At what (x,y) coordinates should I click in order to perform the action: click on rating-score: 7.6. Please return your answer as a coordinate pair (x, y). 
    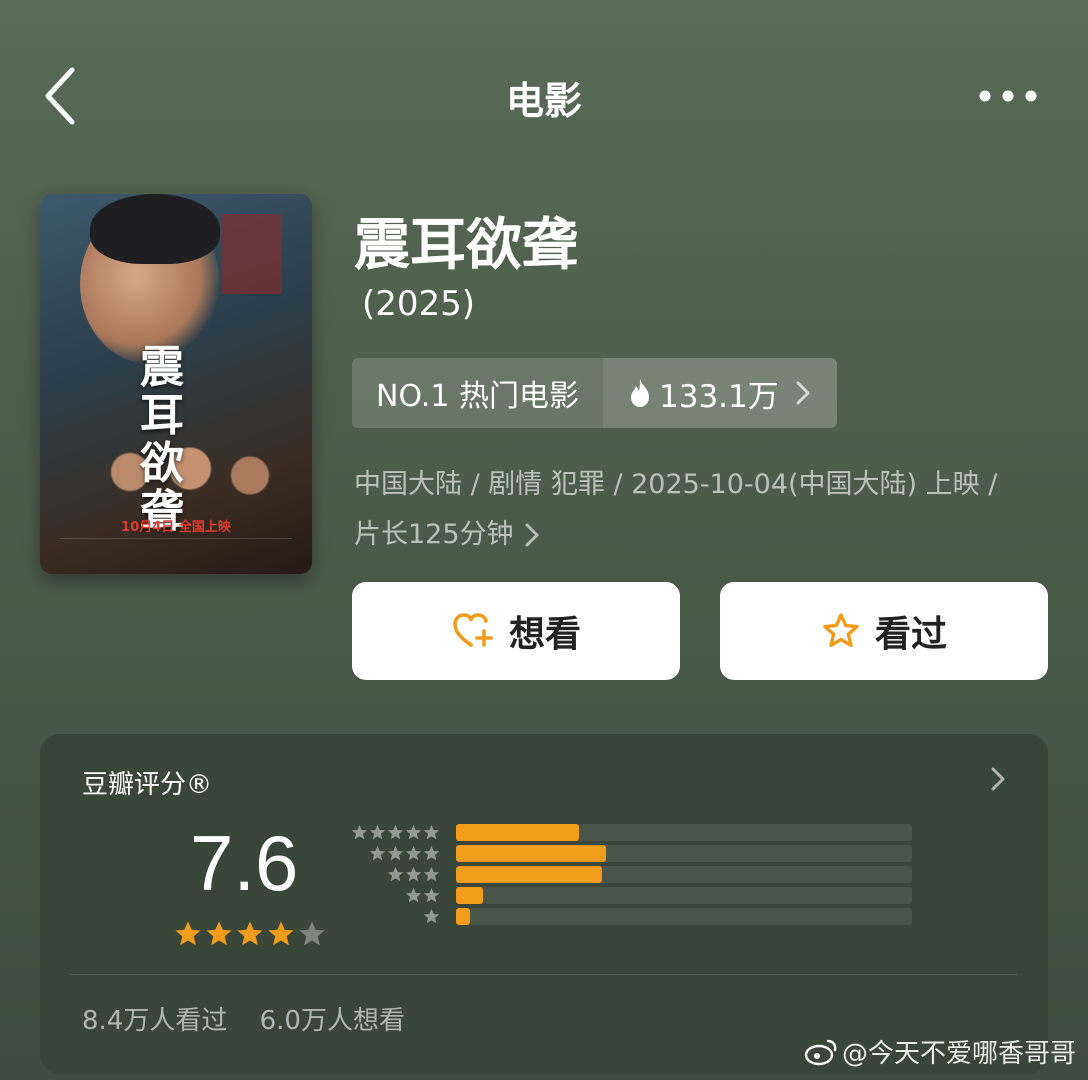
    Looking at the image, I should click on (244, 863).